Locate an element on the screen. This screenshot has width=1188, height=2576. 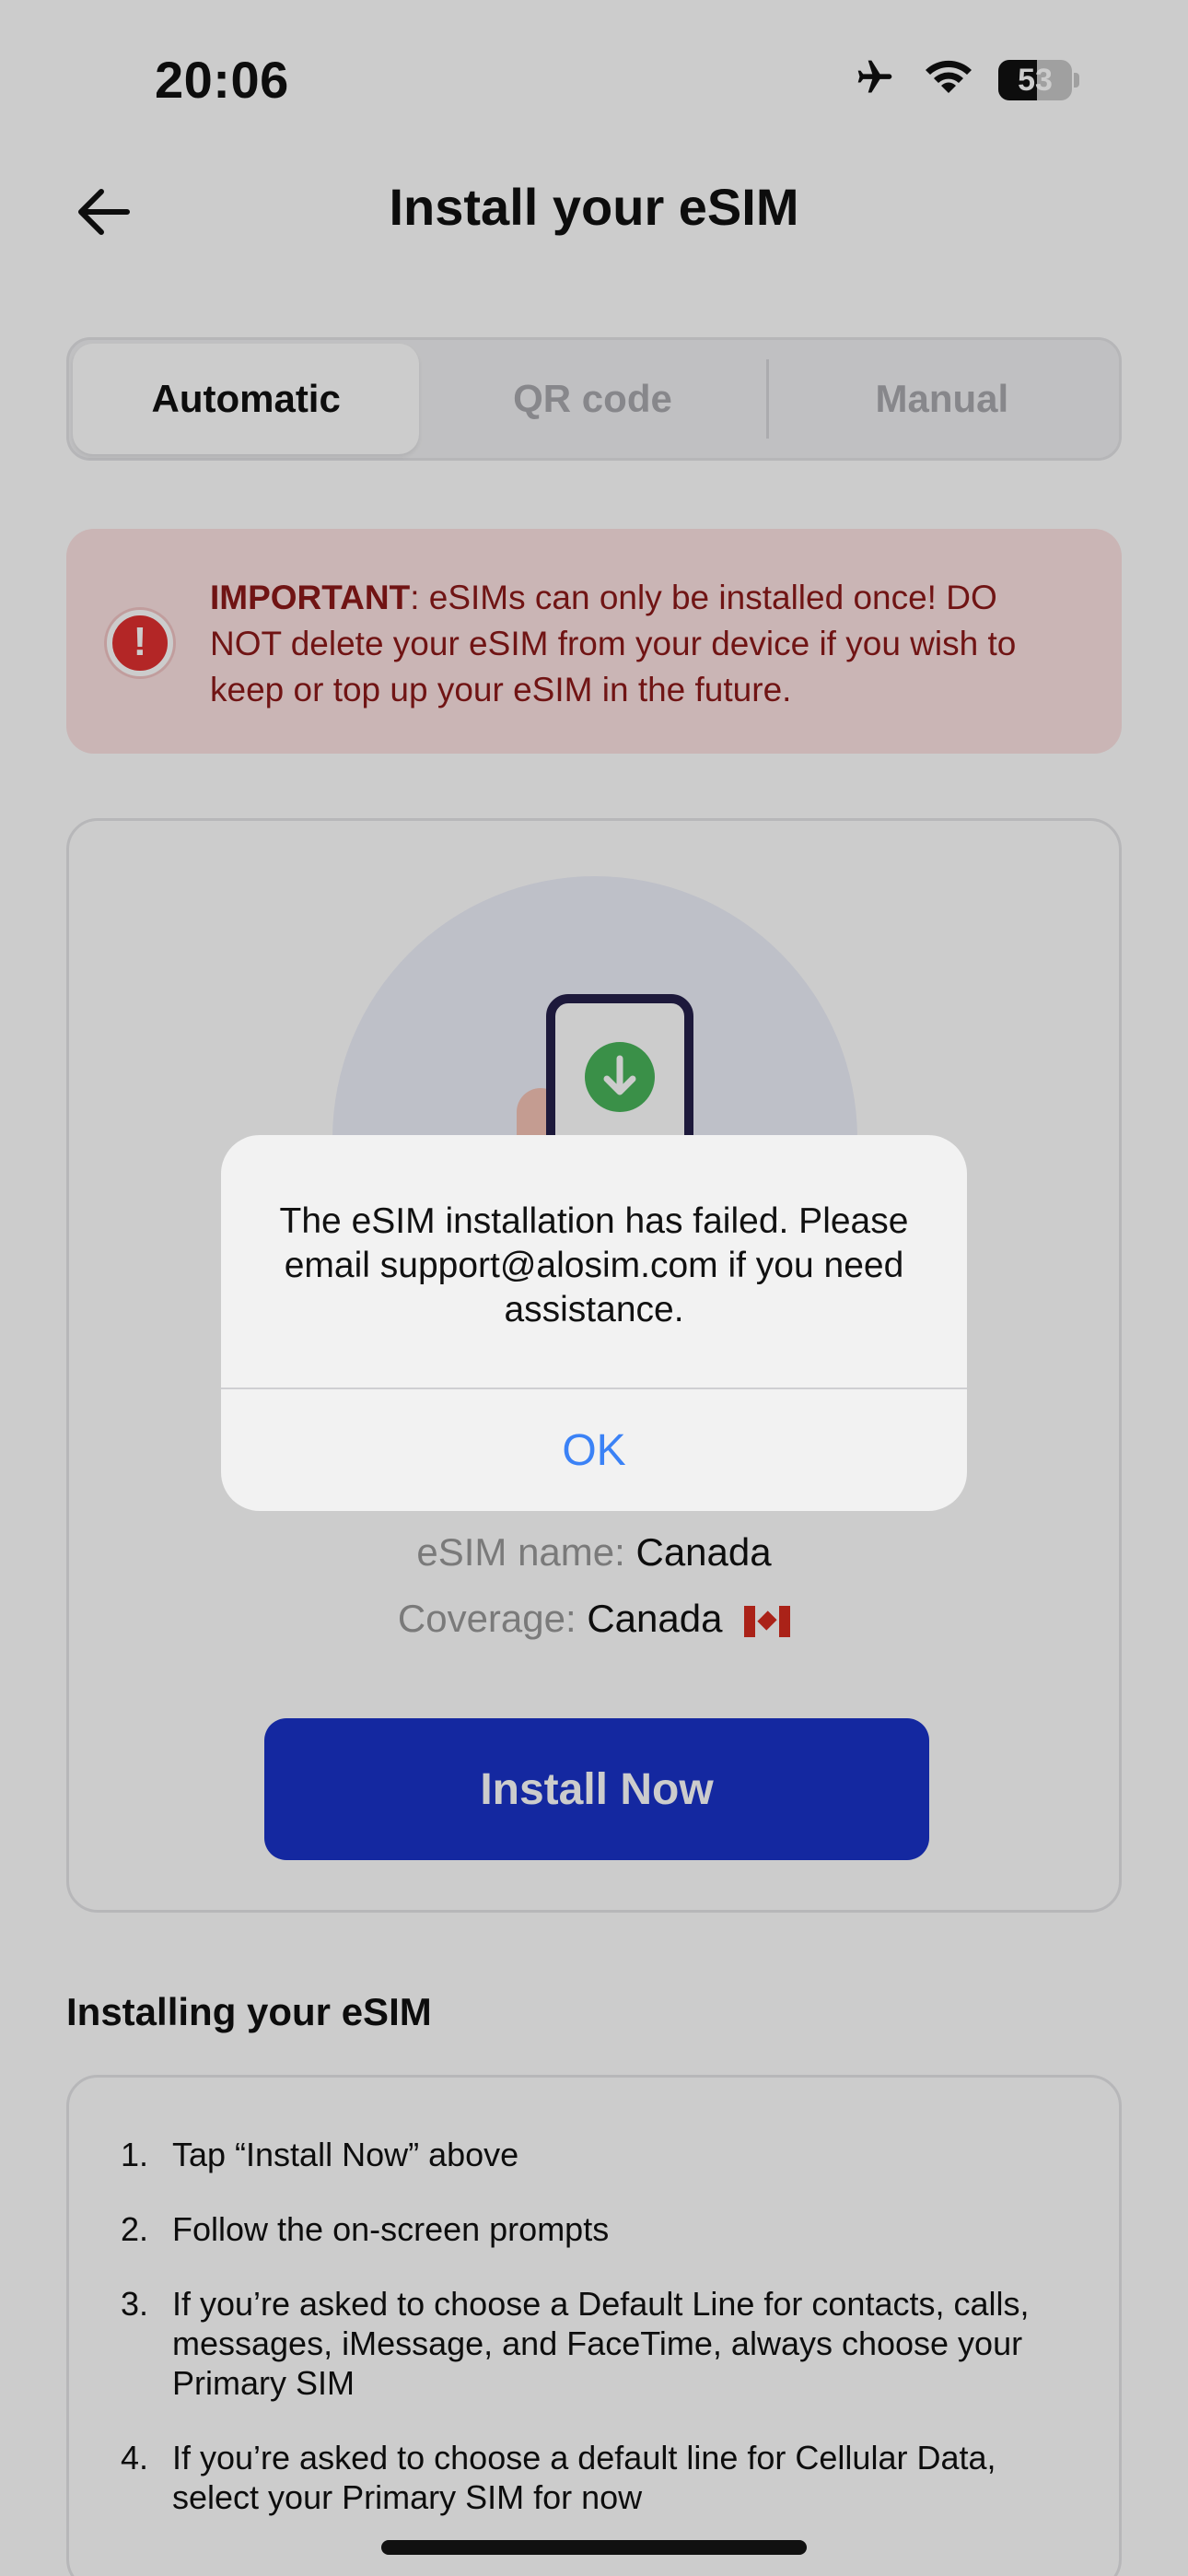
home-indicator is located at coordinates (594, 2547).